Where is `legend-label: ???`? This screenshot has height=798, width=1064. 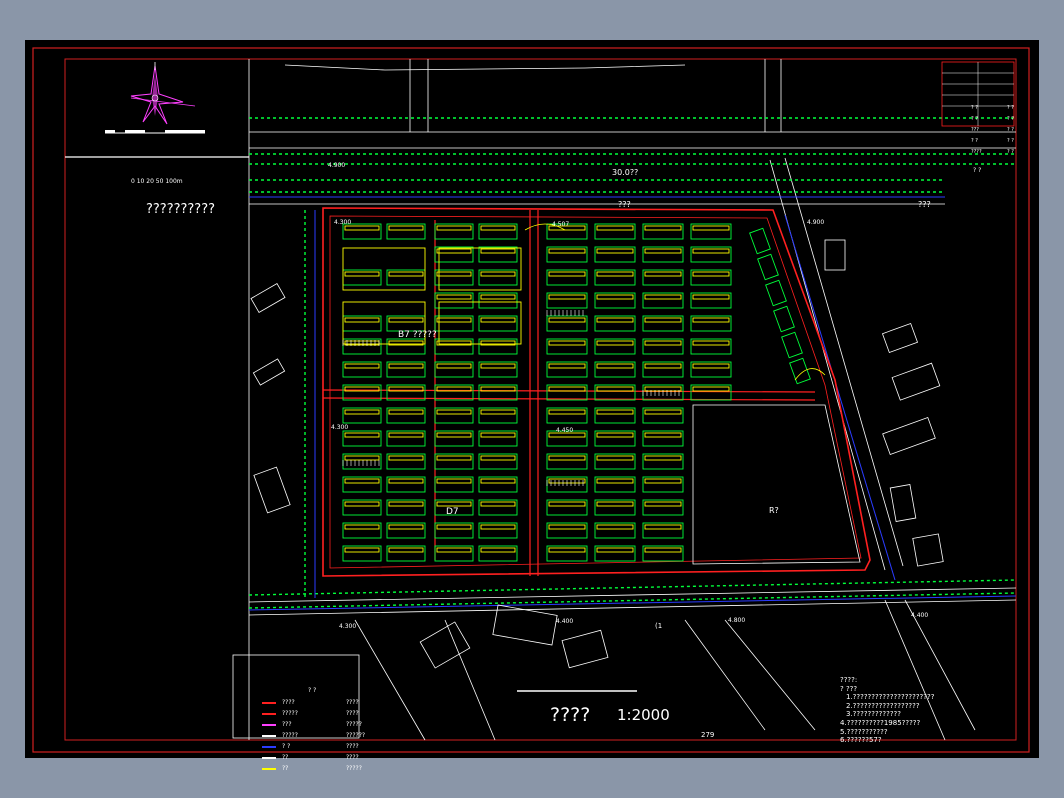 legend-label: ??? is located at coordinates (287, 724).